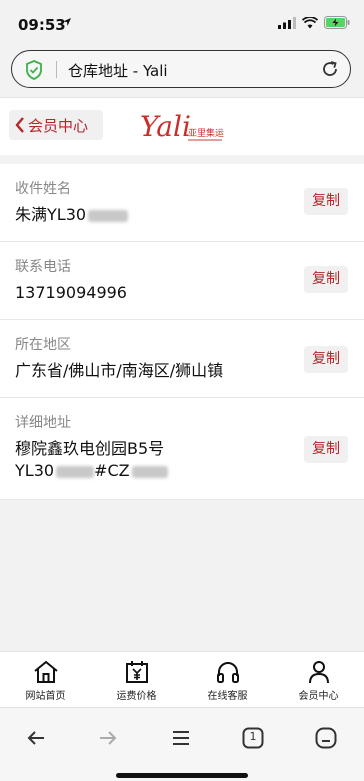 This screenshot has width=364, height=781. I want to click on home-icon, so click(45, 671).